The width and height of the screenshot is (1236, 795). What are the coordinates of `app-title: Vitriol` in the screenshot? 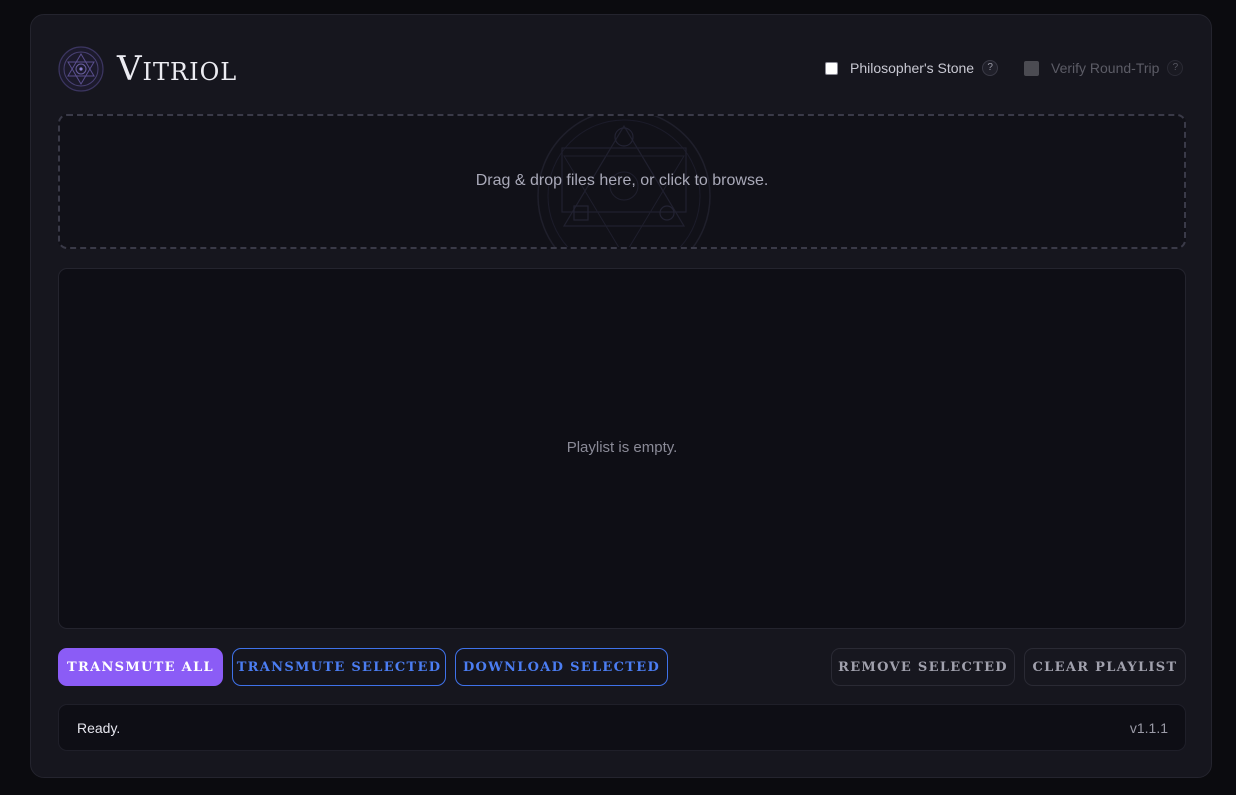 It's located at (177, 69).